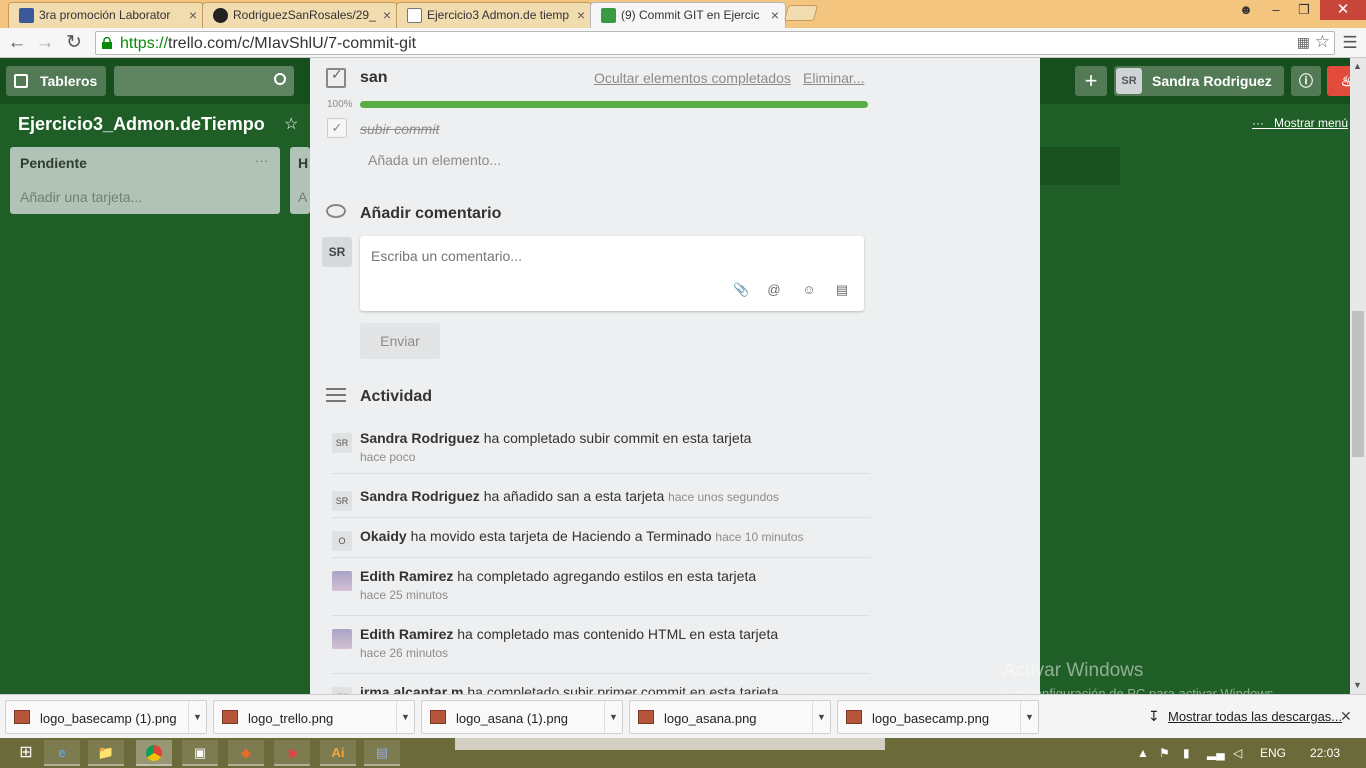 This screenshot has height=768, width=1366. Describe the element at coordinates (300, 15) in the screenshot. I see `browser-tab: RodriguezSanRosales/29_ ×` at that location.